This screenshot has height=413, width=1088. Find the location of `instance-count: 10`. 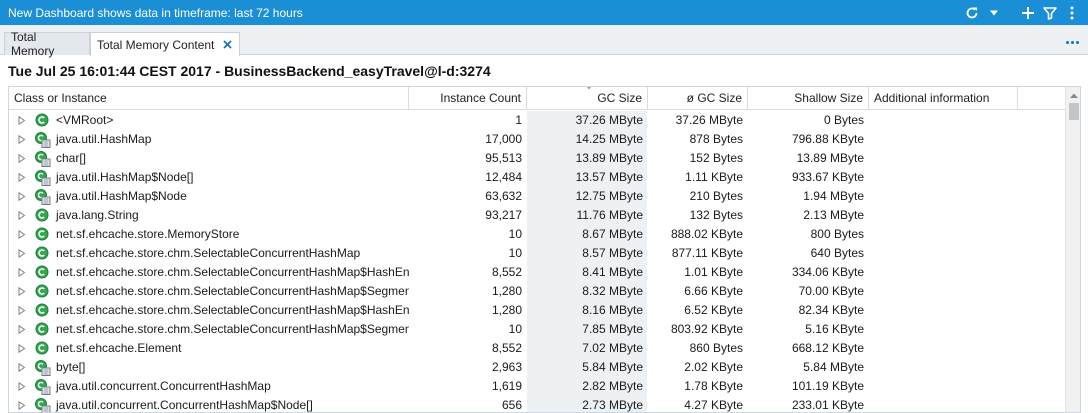

instance-count: 10 is located at coordinates (515, 253).